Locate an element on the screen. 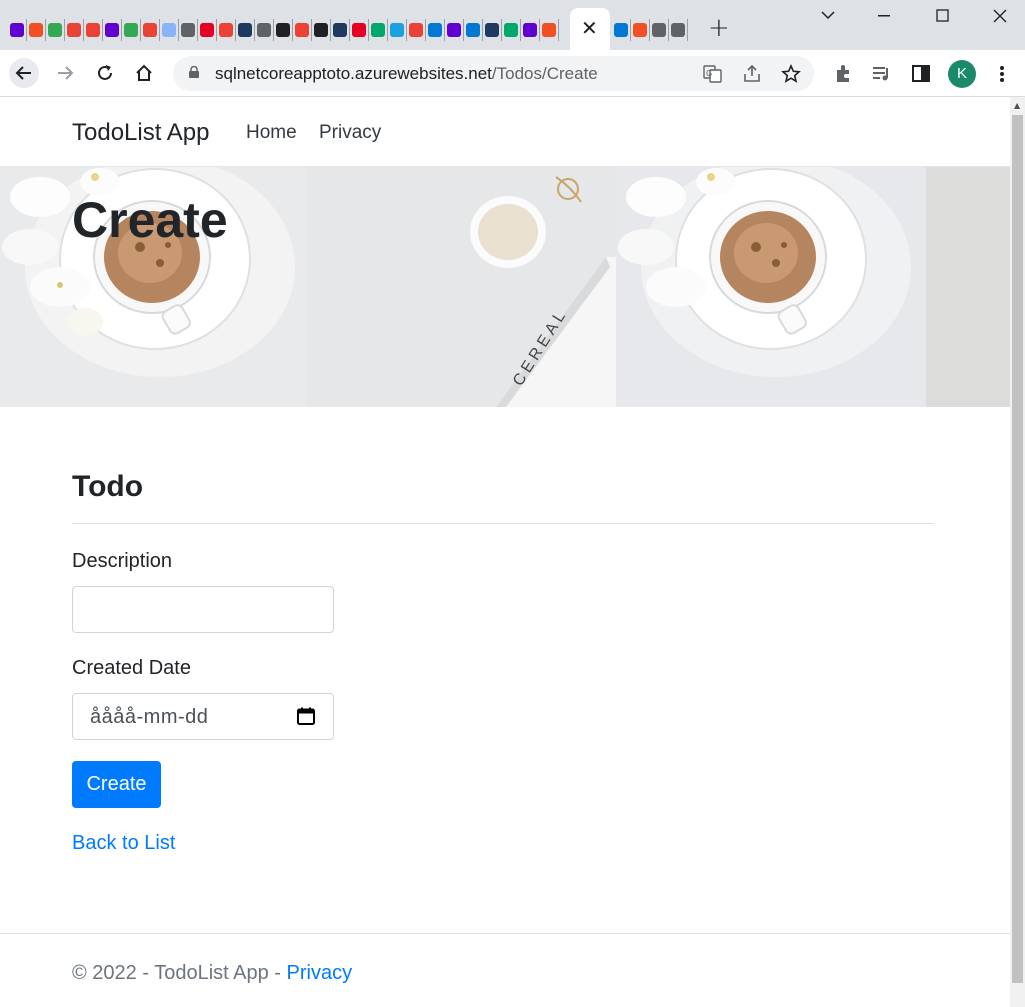 The width and height of the screenshot is (1025, 1007). extensions-icon is located at coordinates (843, 74).